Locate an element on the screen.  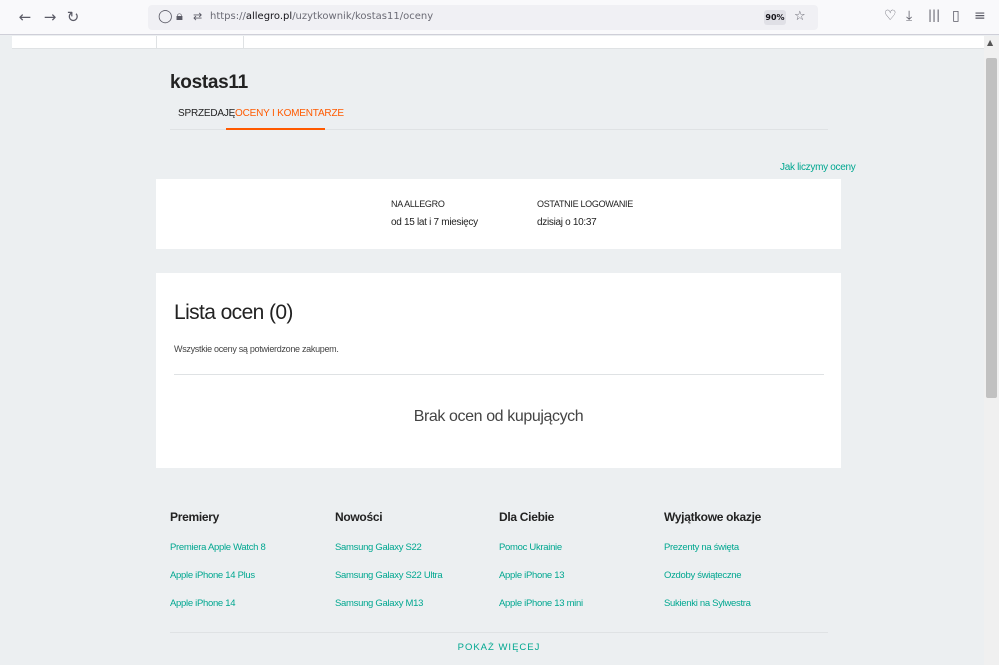
header-tab is located at coordinates (200, 42).